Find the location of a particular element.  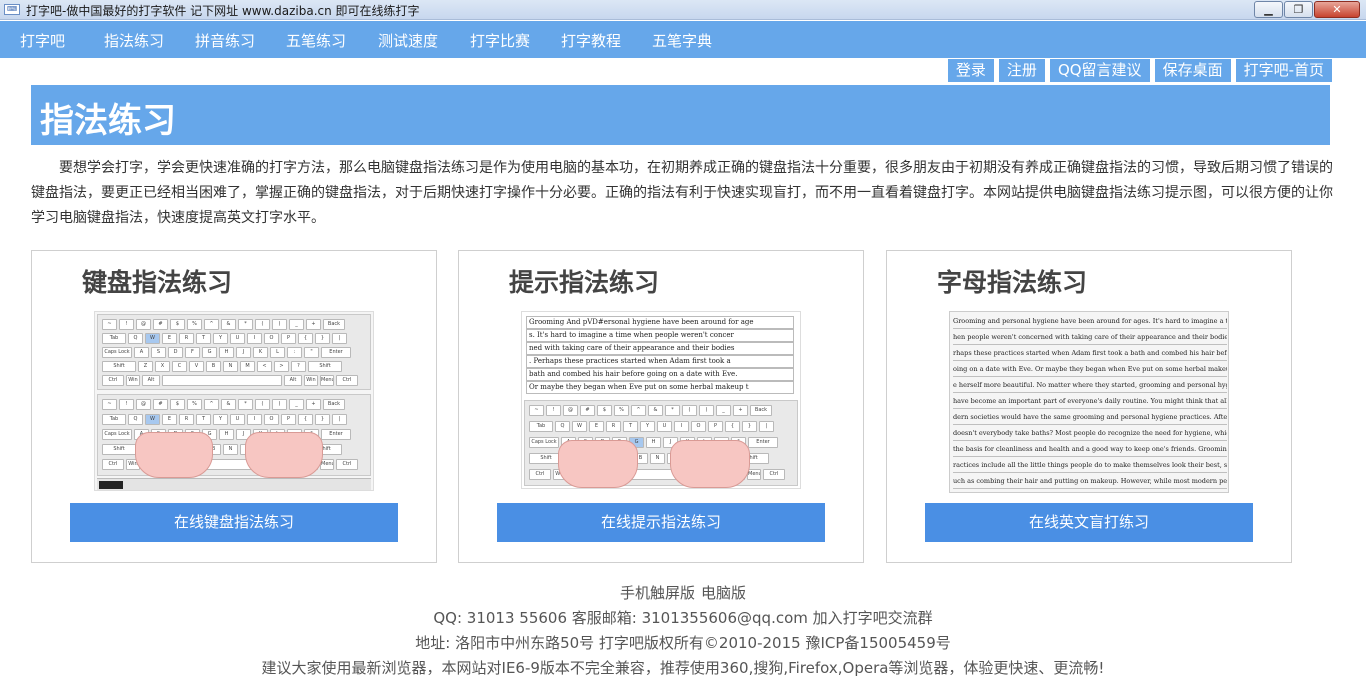

page-title: 指法练习 is located at coordinates (108, 121).